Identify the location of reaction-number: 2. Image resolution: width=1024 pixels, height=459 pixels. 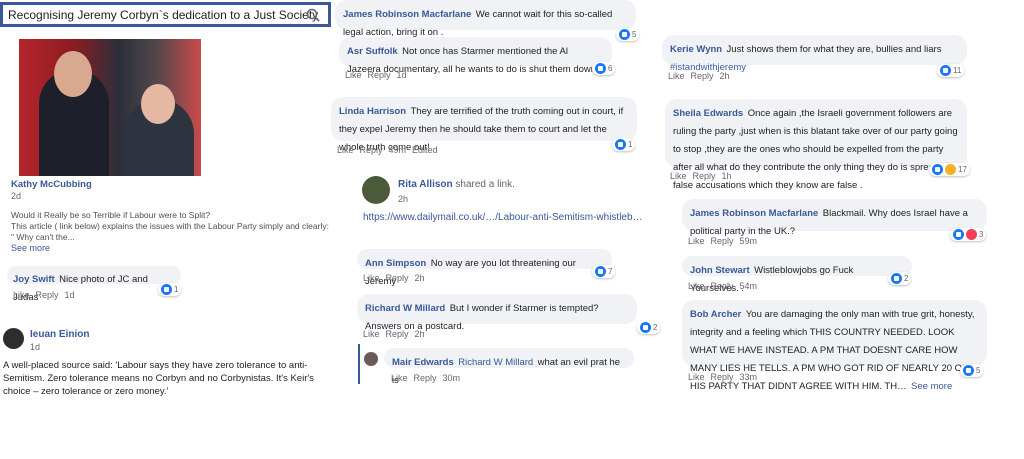
(655, 327).